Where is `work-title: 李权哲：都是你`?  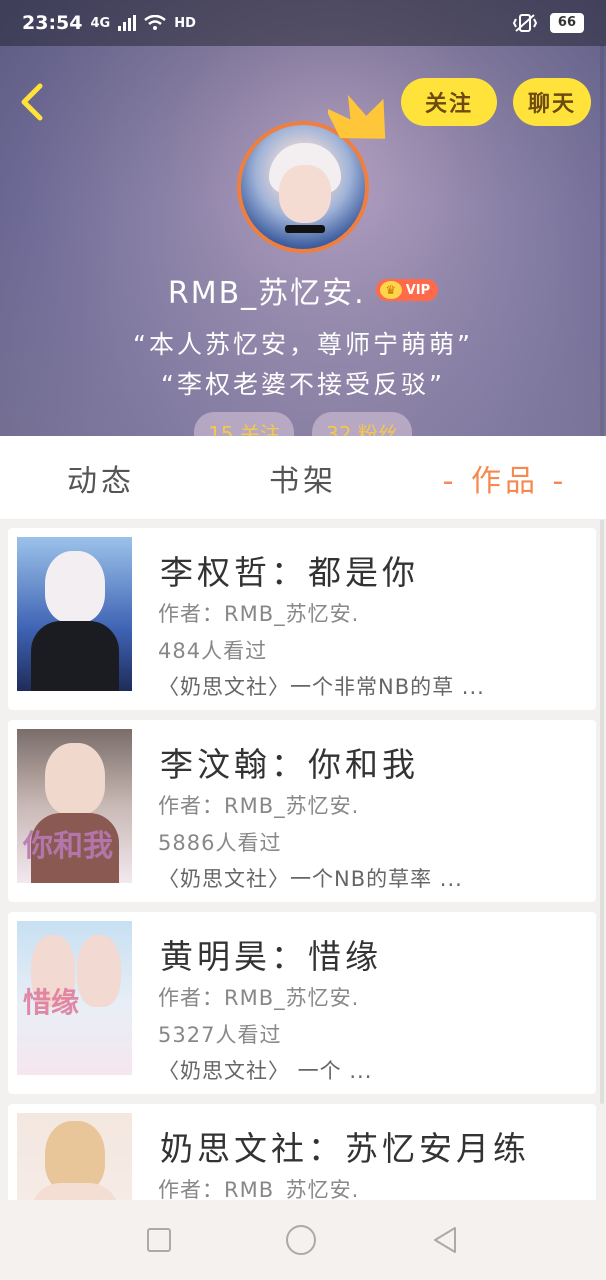 work-title: 李权哲：都是你 is located at coordinates (289, 572).